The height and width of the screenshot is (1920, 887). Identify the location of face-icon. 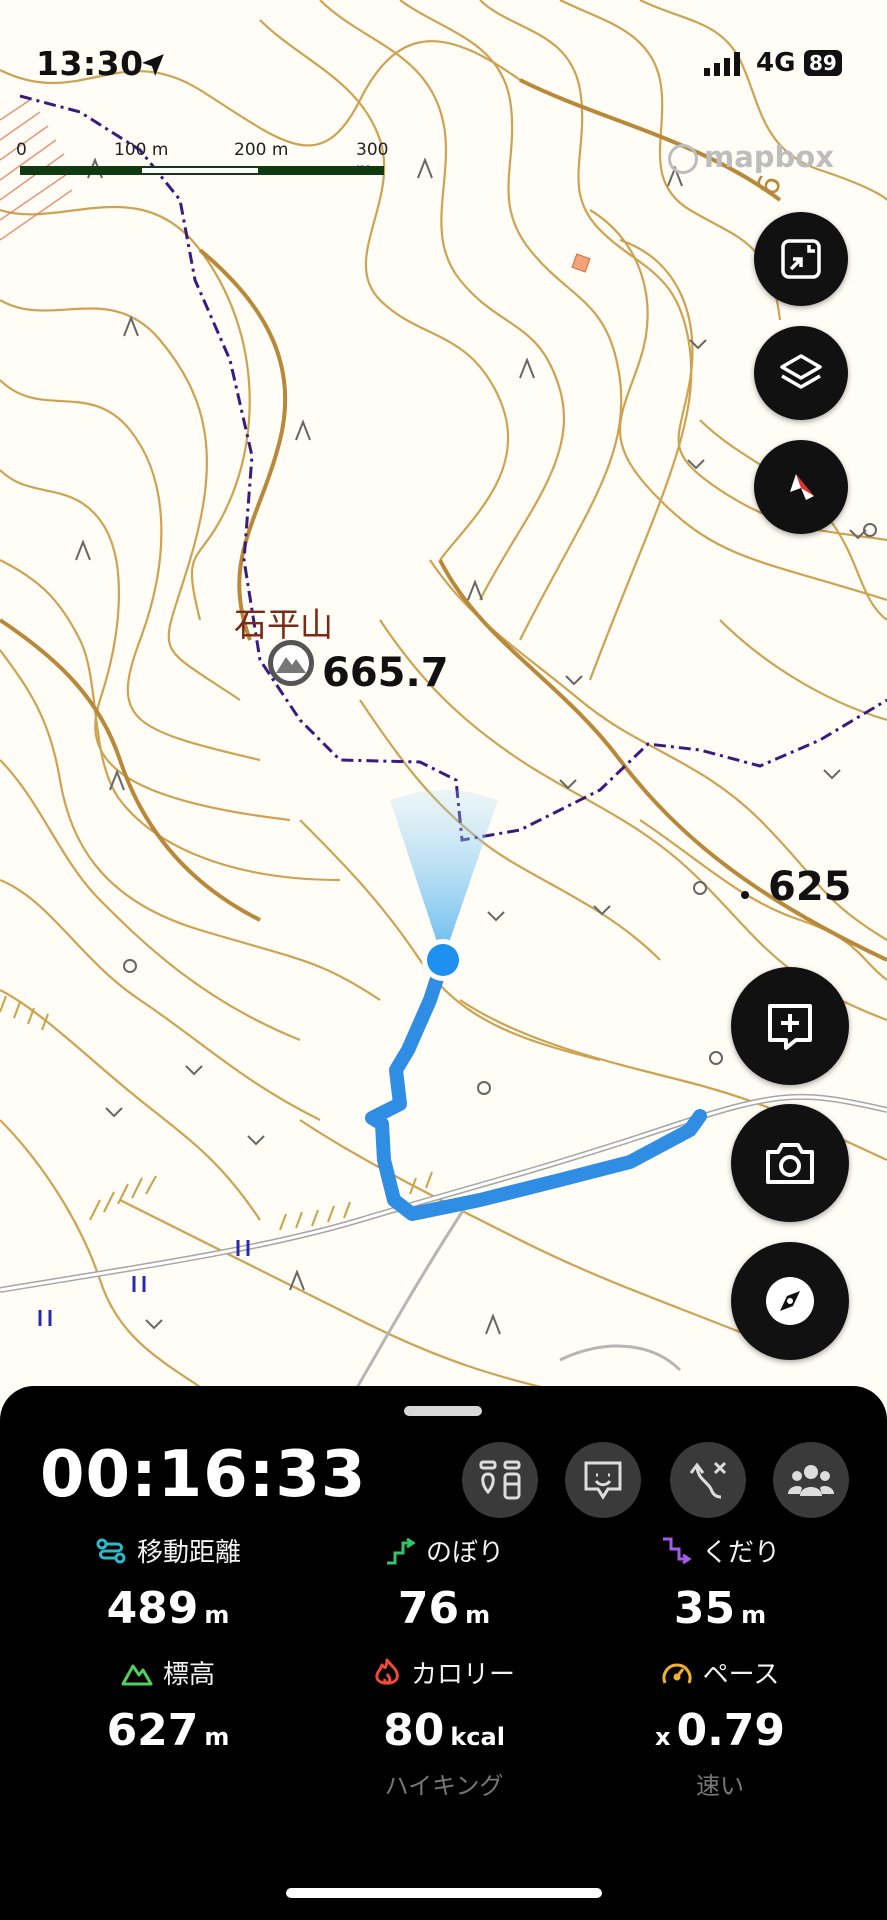
(603, 1480).